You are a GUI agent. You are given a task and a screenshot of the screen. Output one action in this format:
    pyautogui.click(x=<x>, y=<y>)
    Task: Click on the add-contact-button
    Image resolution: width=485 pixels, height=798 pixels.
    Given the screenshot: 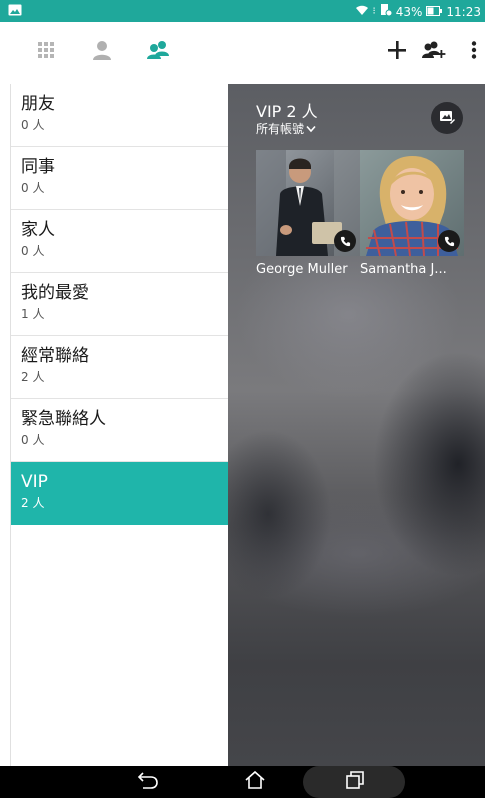 What is the action you would take?
    pyautogui.click(x=397, y=52)
    